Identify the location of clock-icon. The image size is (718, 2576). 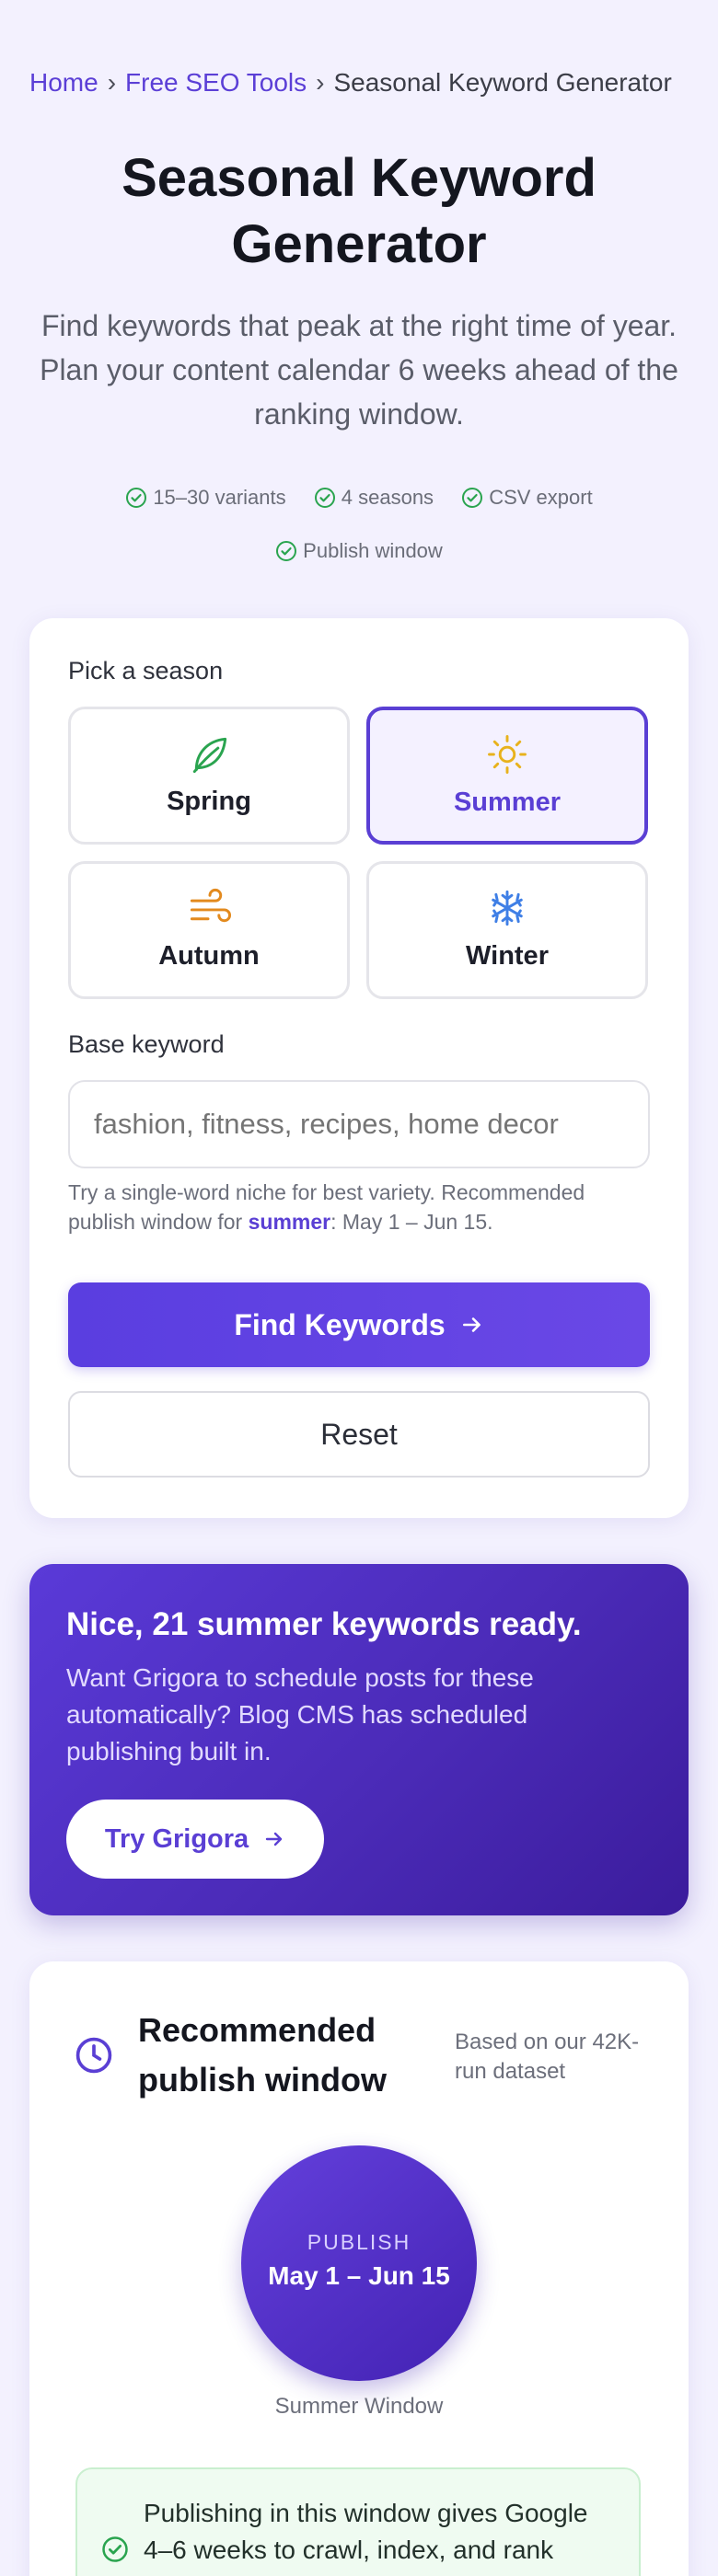
(93, 2055).